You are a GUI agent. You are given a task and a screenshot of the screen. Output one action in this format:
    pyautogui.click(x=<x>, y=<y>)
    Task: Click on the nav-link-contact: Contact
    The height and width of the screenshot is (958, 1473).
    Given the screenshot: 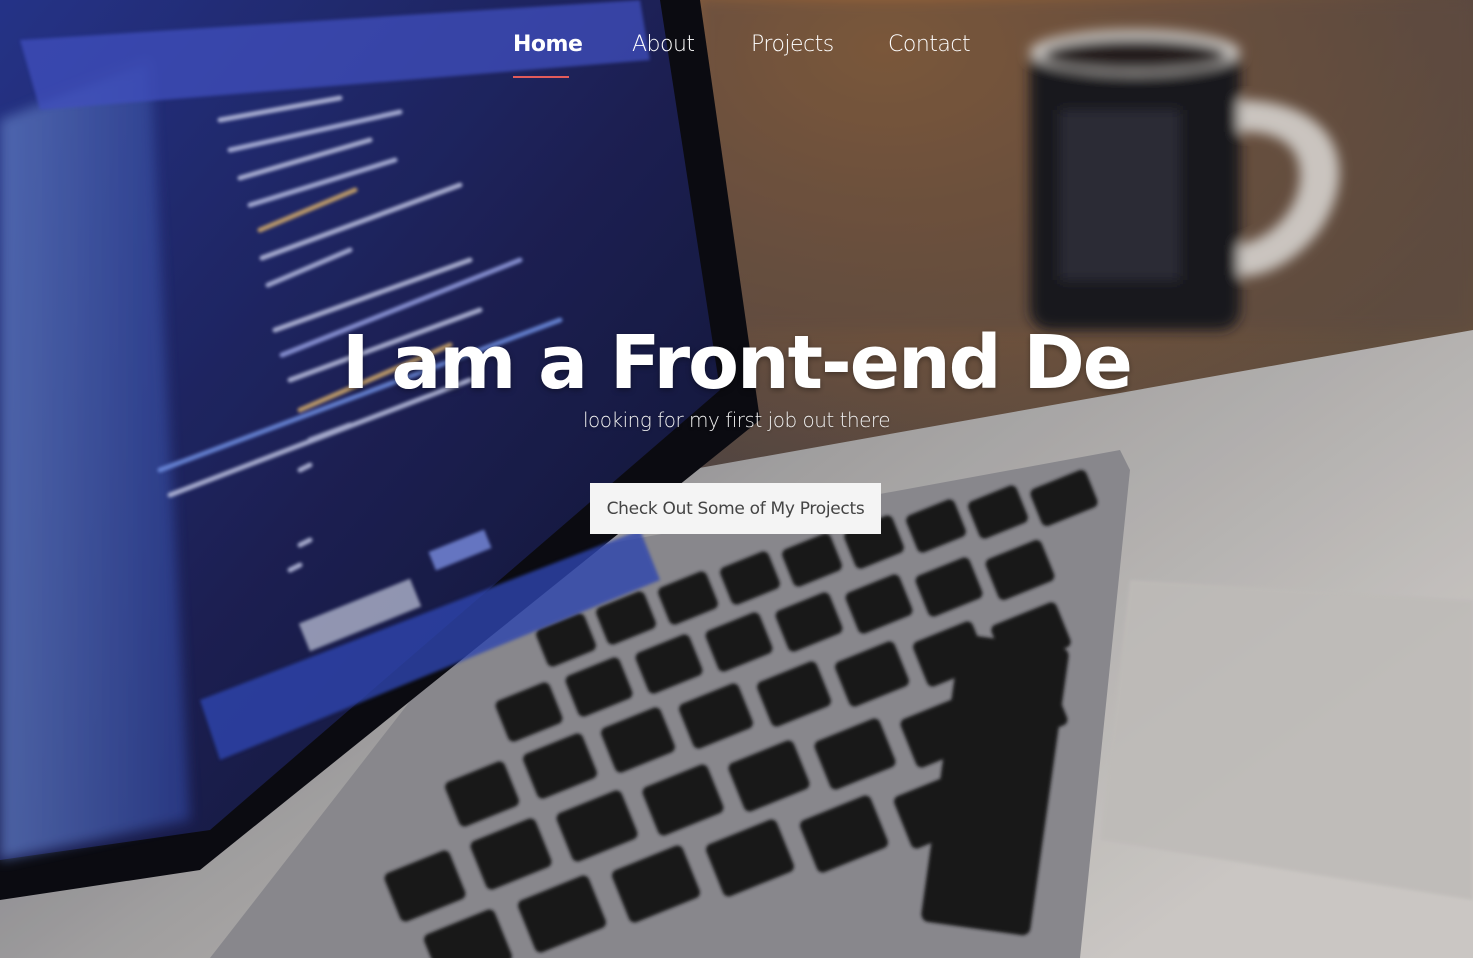 What is the action you would take?
    pyautogui.click(x=929, y=44)
    